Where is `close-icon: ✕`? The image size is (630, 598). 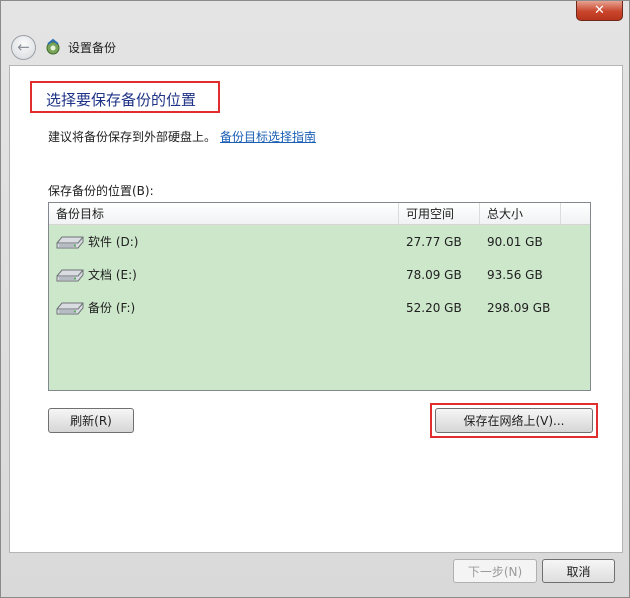 close-icon: ✕ is located at coordinates (599, 10).